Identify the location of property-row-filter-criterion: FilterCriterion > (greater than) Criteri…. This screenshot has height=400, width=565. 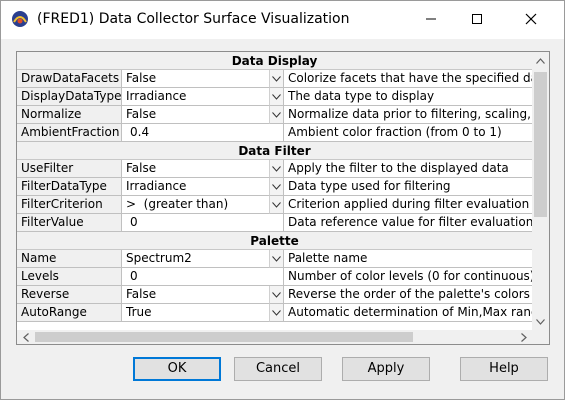
(274, 205).